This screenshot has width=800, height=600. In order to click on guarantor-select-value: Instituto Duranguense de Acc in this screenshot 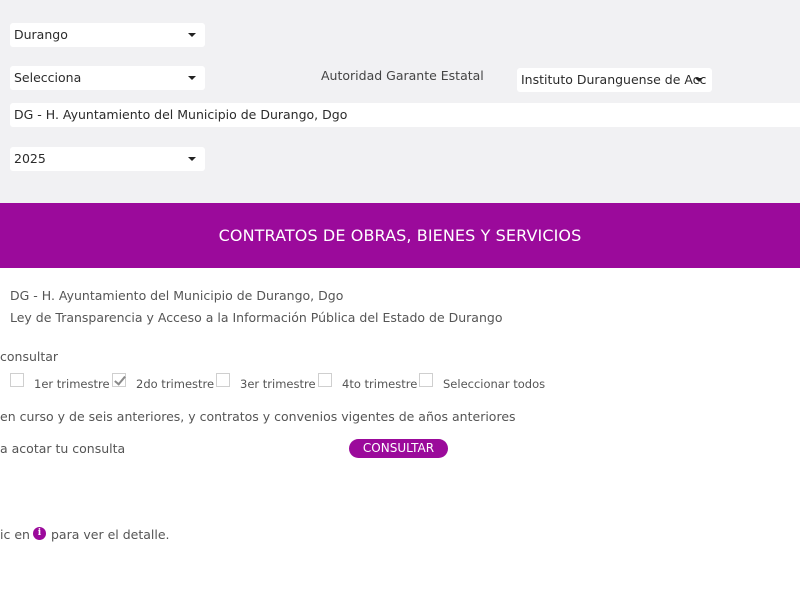, I will do `click(614, 79)`.